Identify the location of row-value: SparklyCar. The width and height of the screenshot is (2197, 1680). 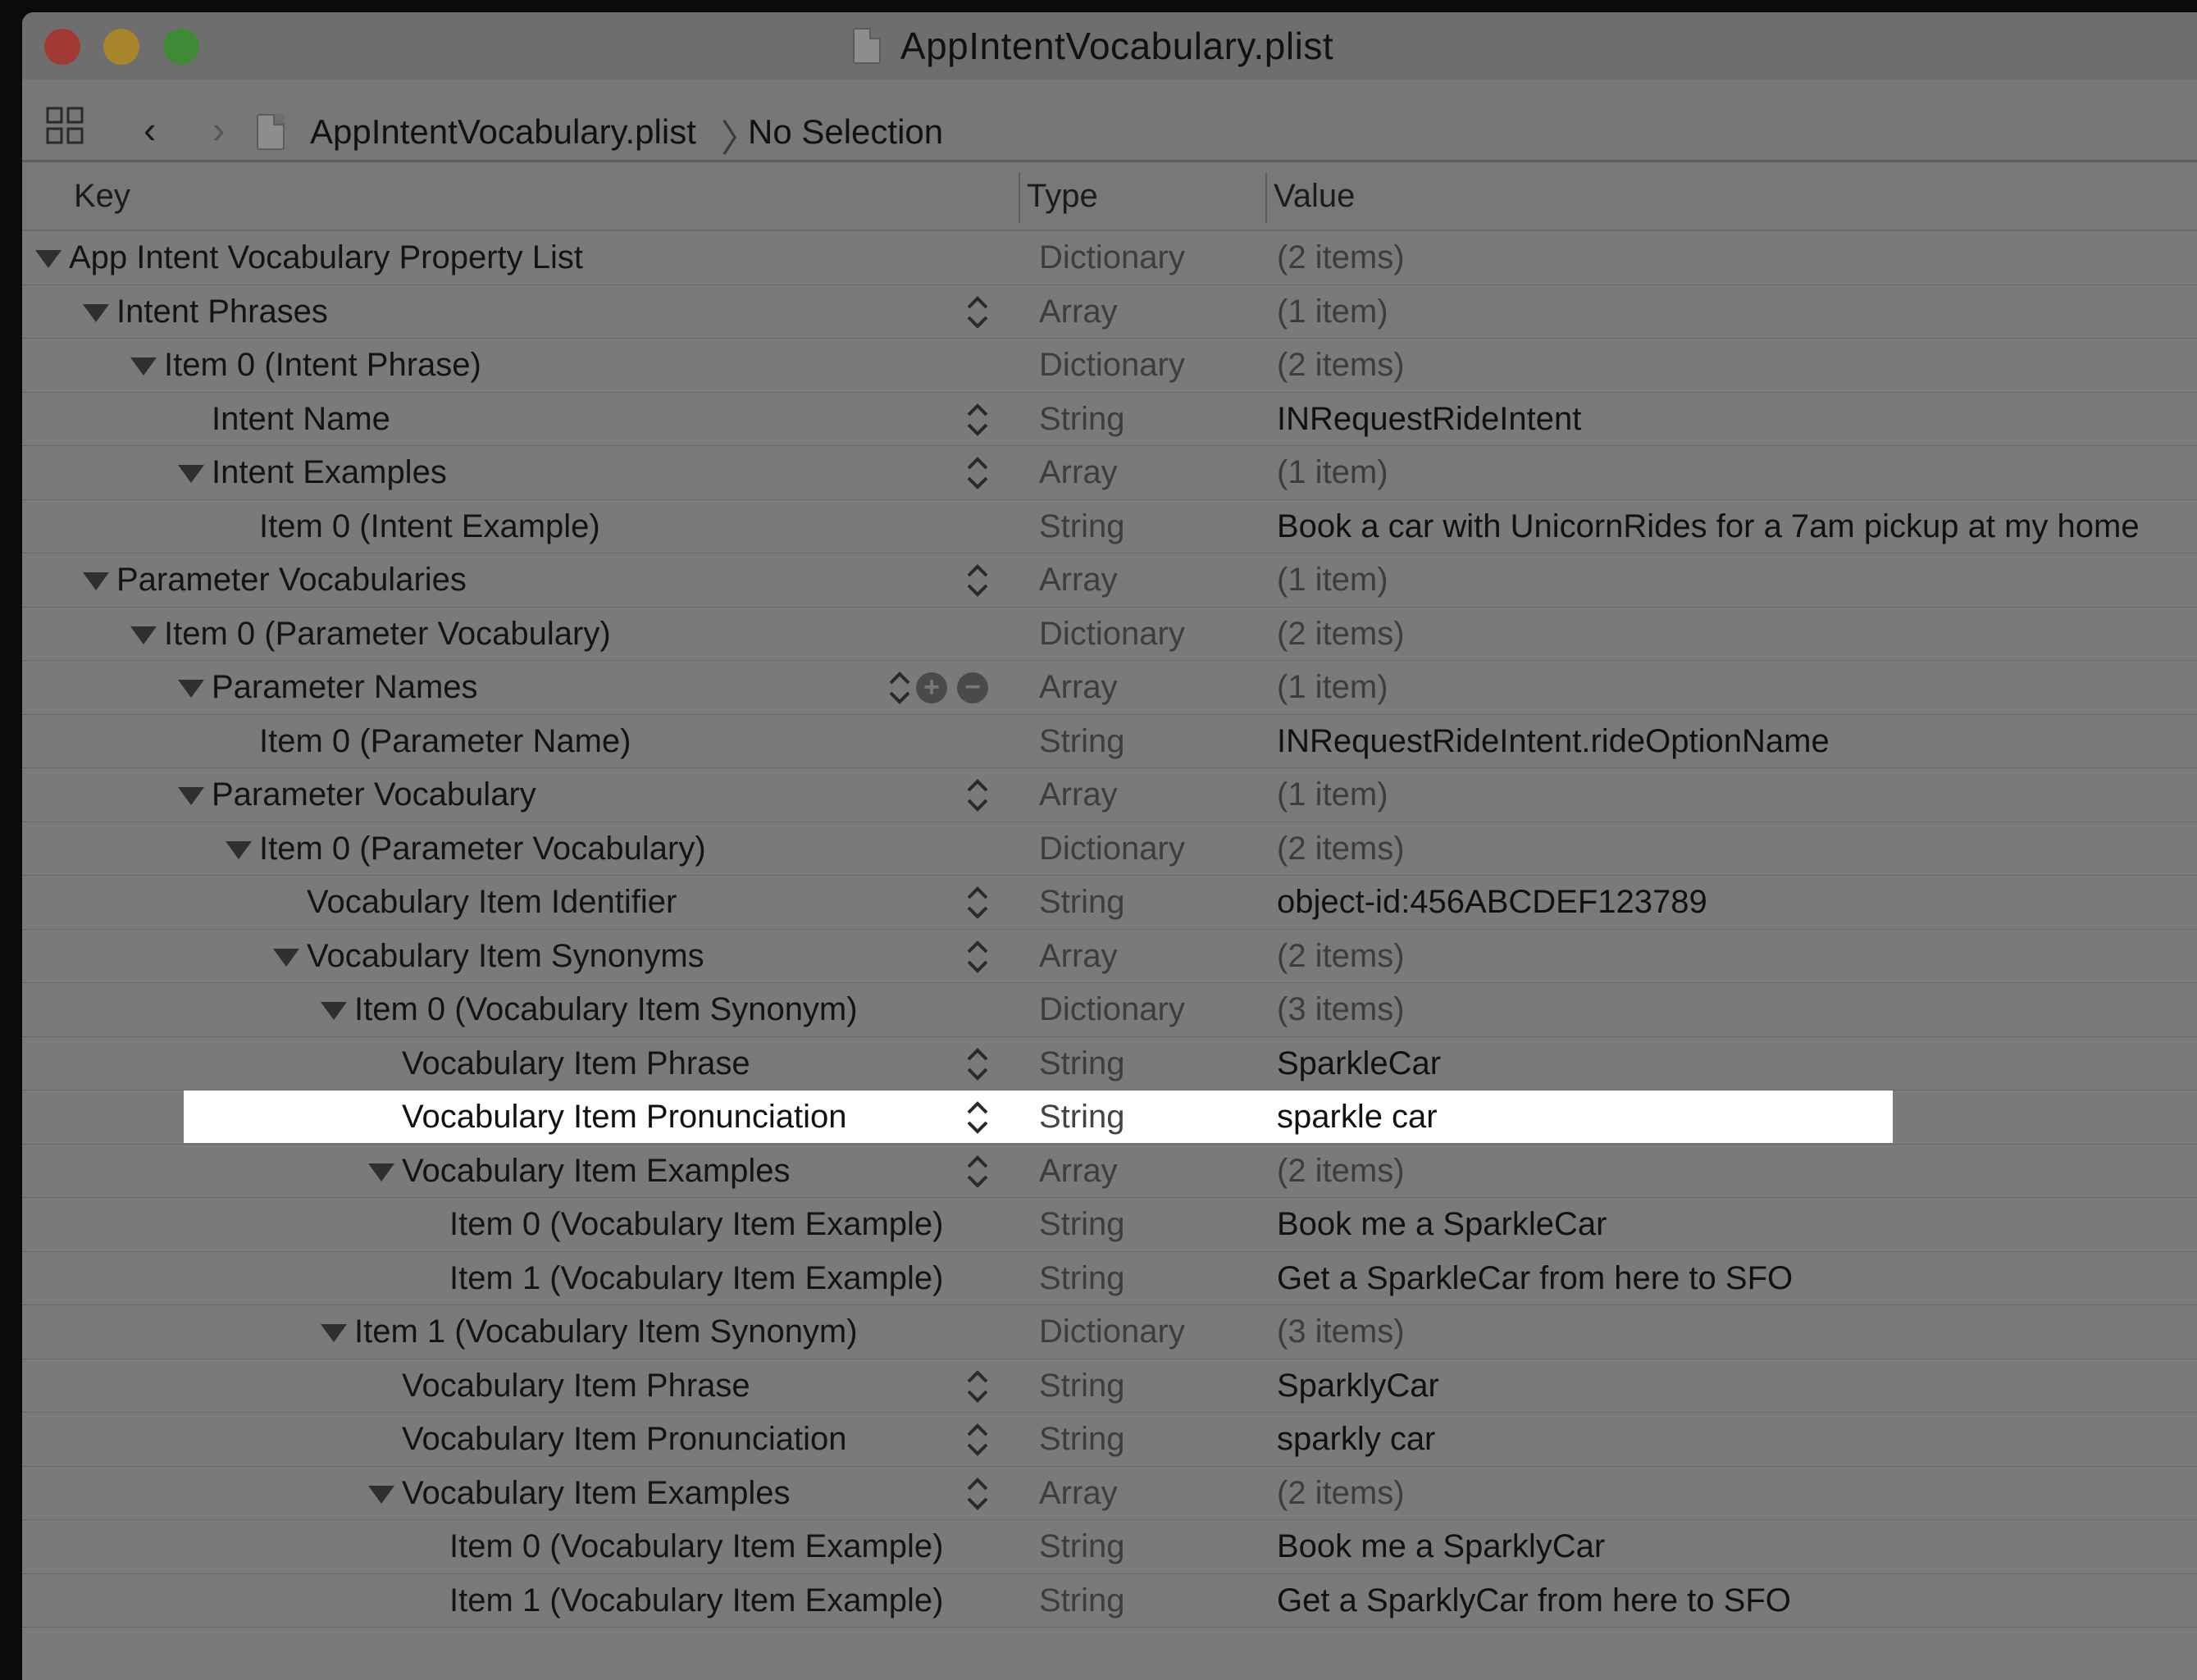
(1358, 1386).